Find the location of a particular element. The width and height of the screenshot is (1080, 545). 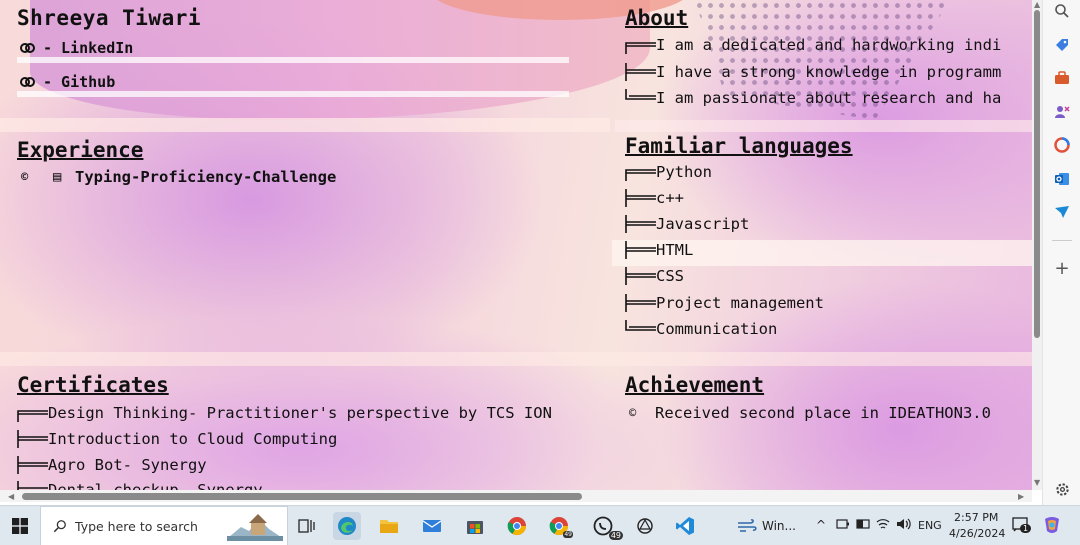

openai-icon is located at coordinates (645, 526).